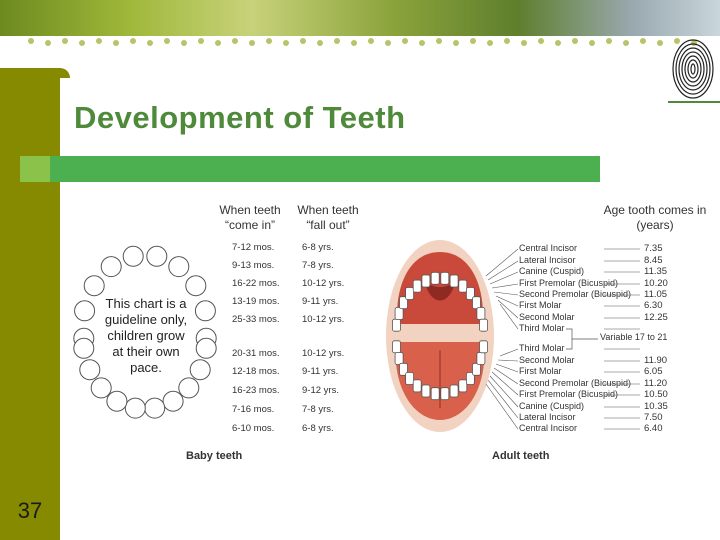 This screenshot has height=540, width=720. What do you see at coordinates (653, 248) in the screenshot?
I see `upper-tooth-age-0: 7.35` at bounding box center [653, 248].